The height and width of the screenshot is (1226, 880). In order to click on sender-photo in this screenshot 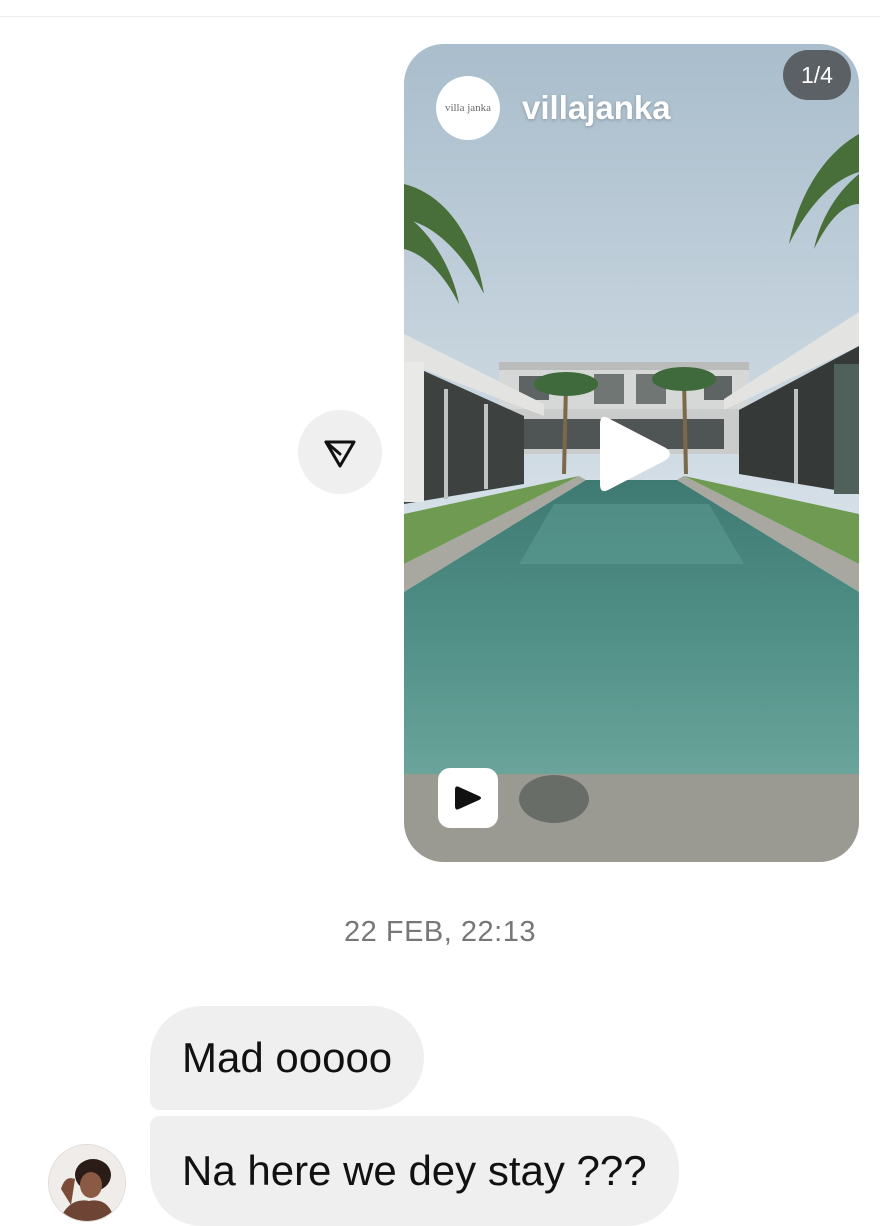, I will do `click(87, 1183)`.